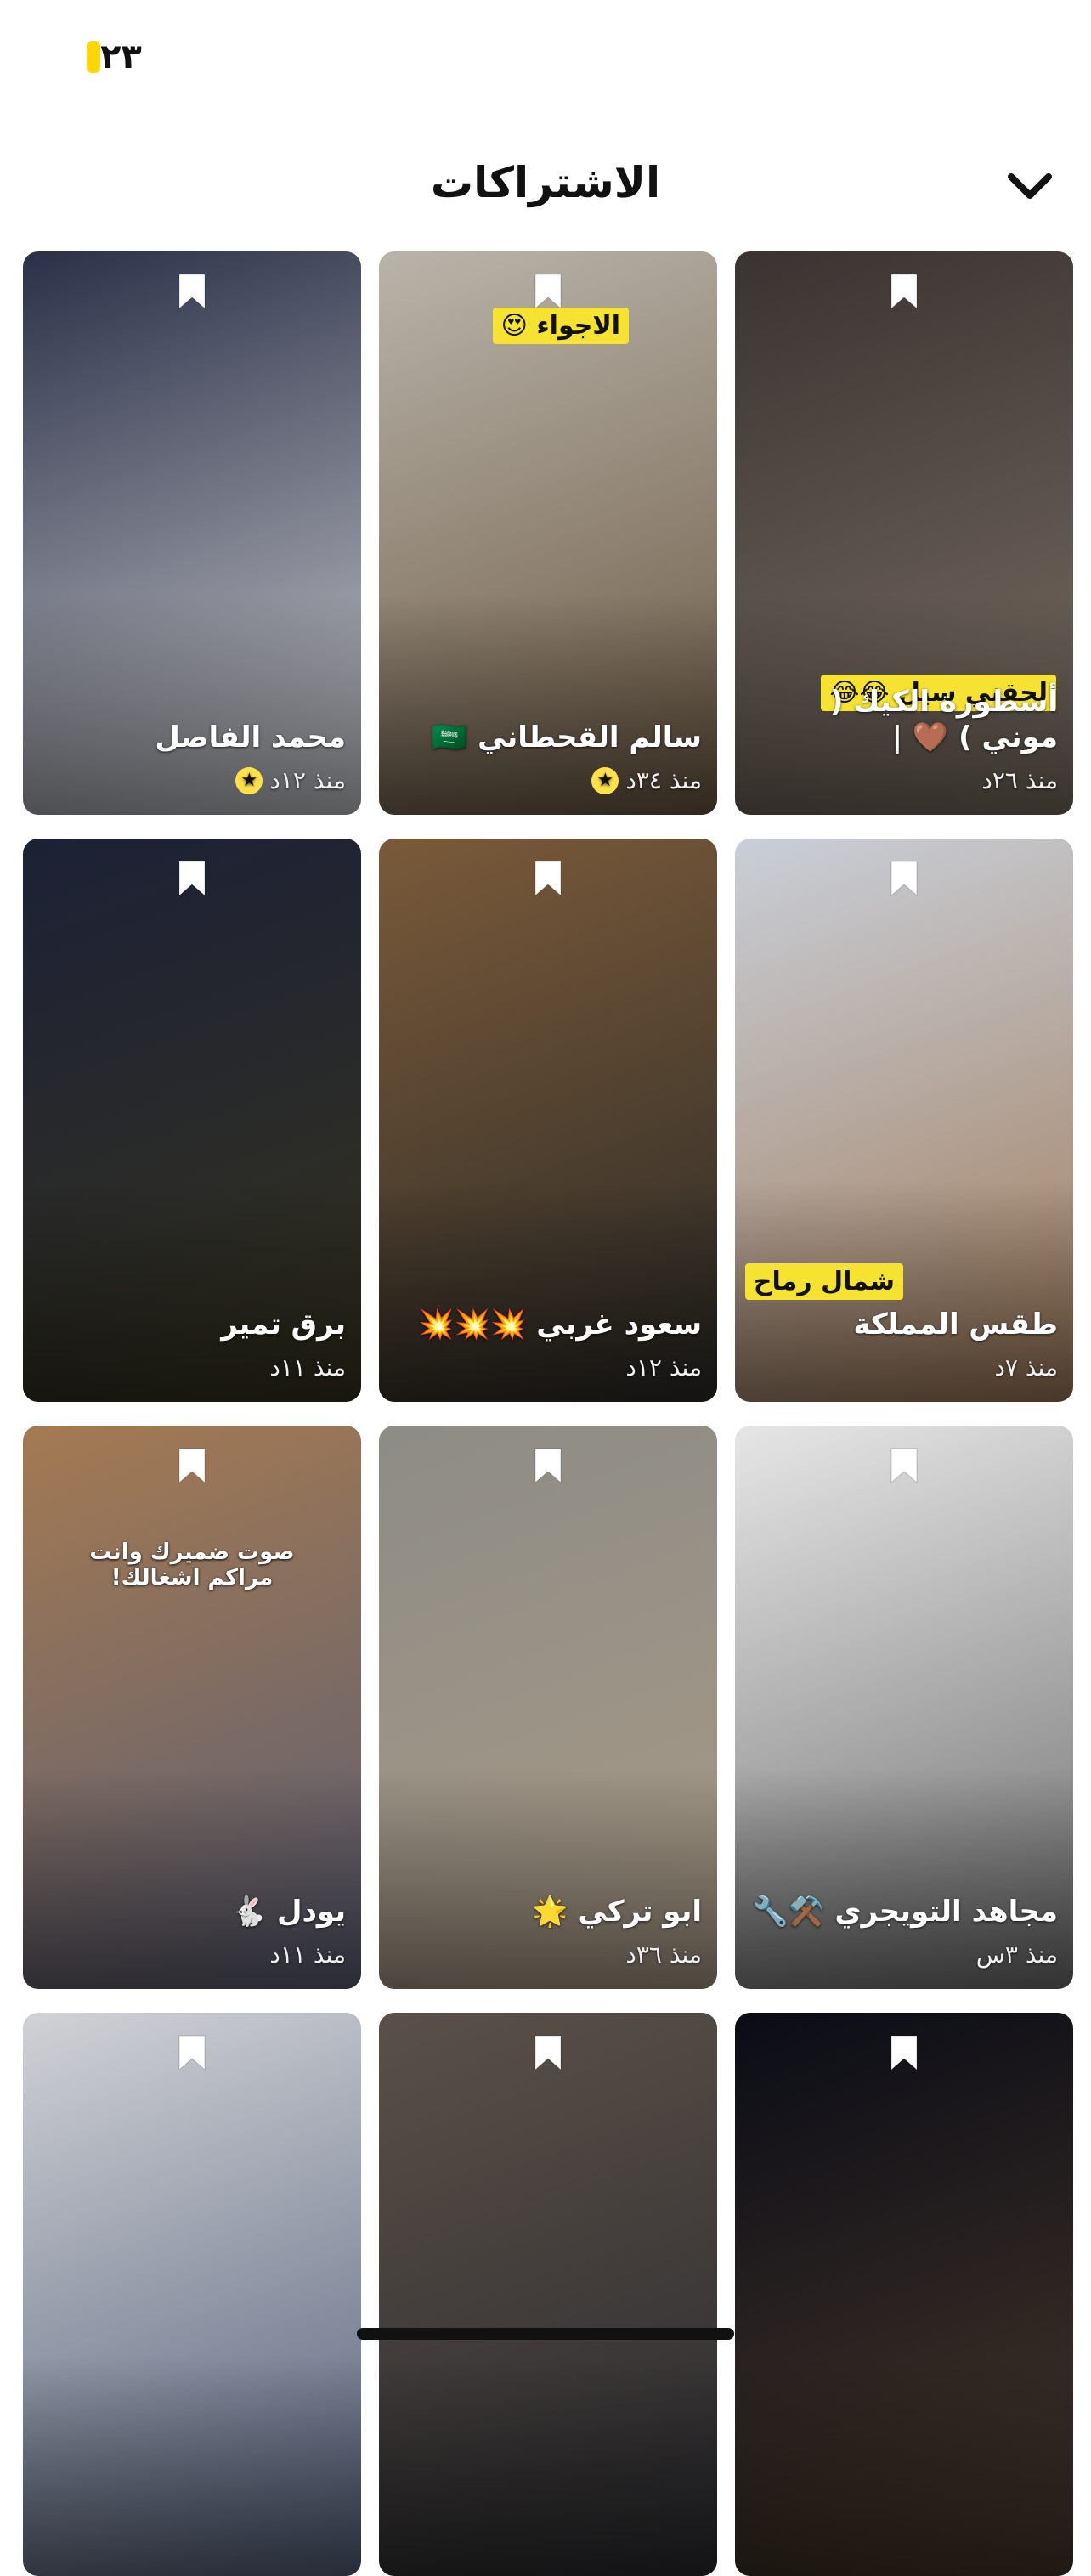 The width and height of the screenshot is (1091, 2576). I want to click on status-counter: ٢٣, so click(113, 56).